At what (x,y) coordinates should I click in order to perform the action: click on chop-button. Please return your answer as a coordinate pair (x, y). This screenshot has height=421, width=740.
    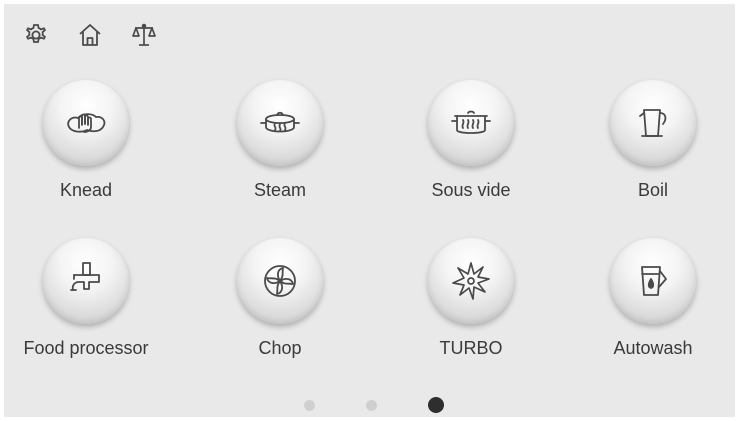
    Looking at the image, I should click on (280, 281).